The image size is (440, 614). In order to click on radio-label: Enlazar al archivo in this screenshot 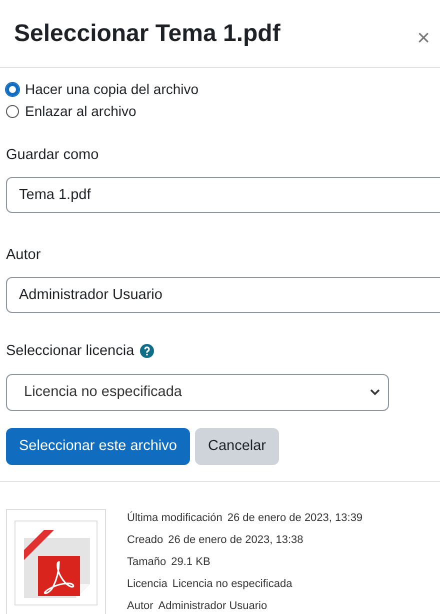, I will do `click(80, 111)`.